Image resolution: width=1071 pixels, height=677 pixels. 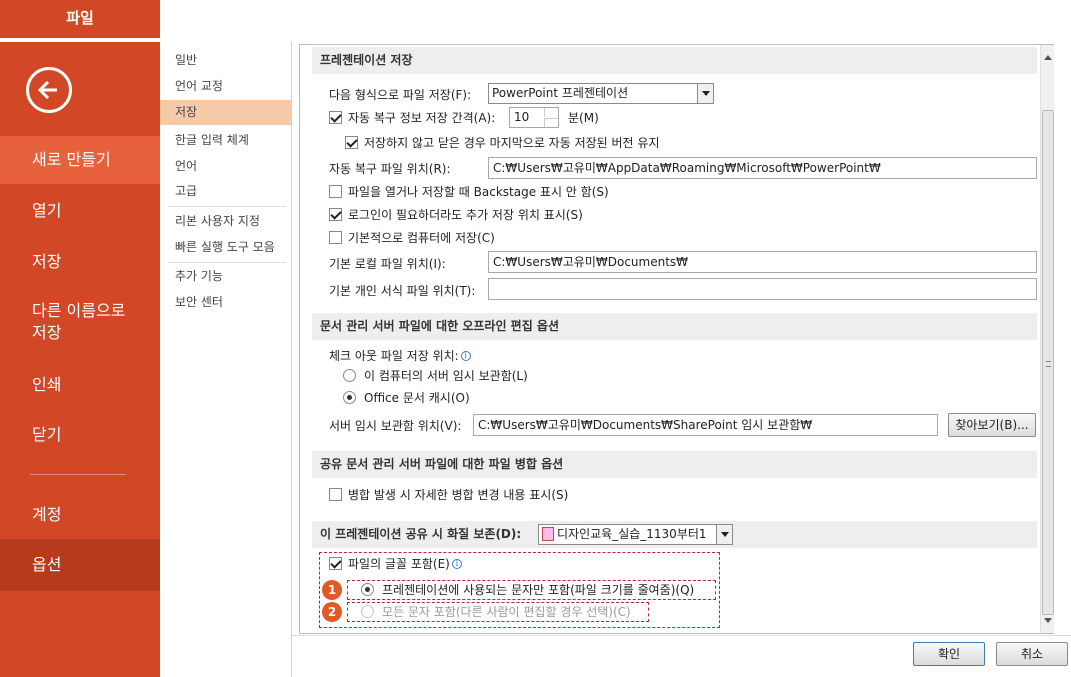 What do you see at coordinates (80, 211) in the screenshot?
I see `nav-open: 열기` at bounding box center [80, 211].